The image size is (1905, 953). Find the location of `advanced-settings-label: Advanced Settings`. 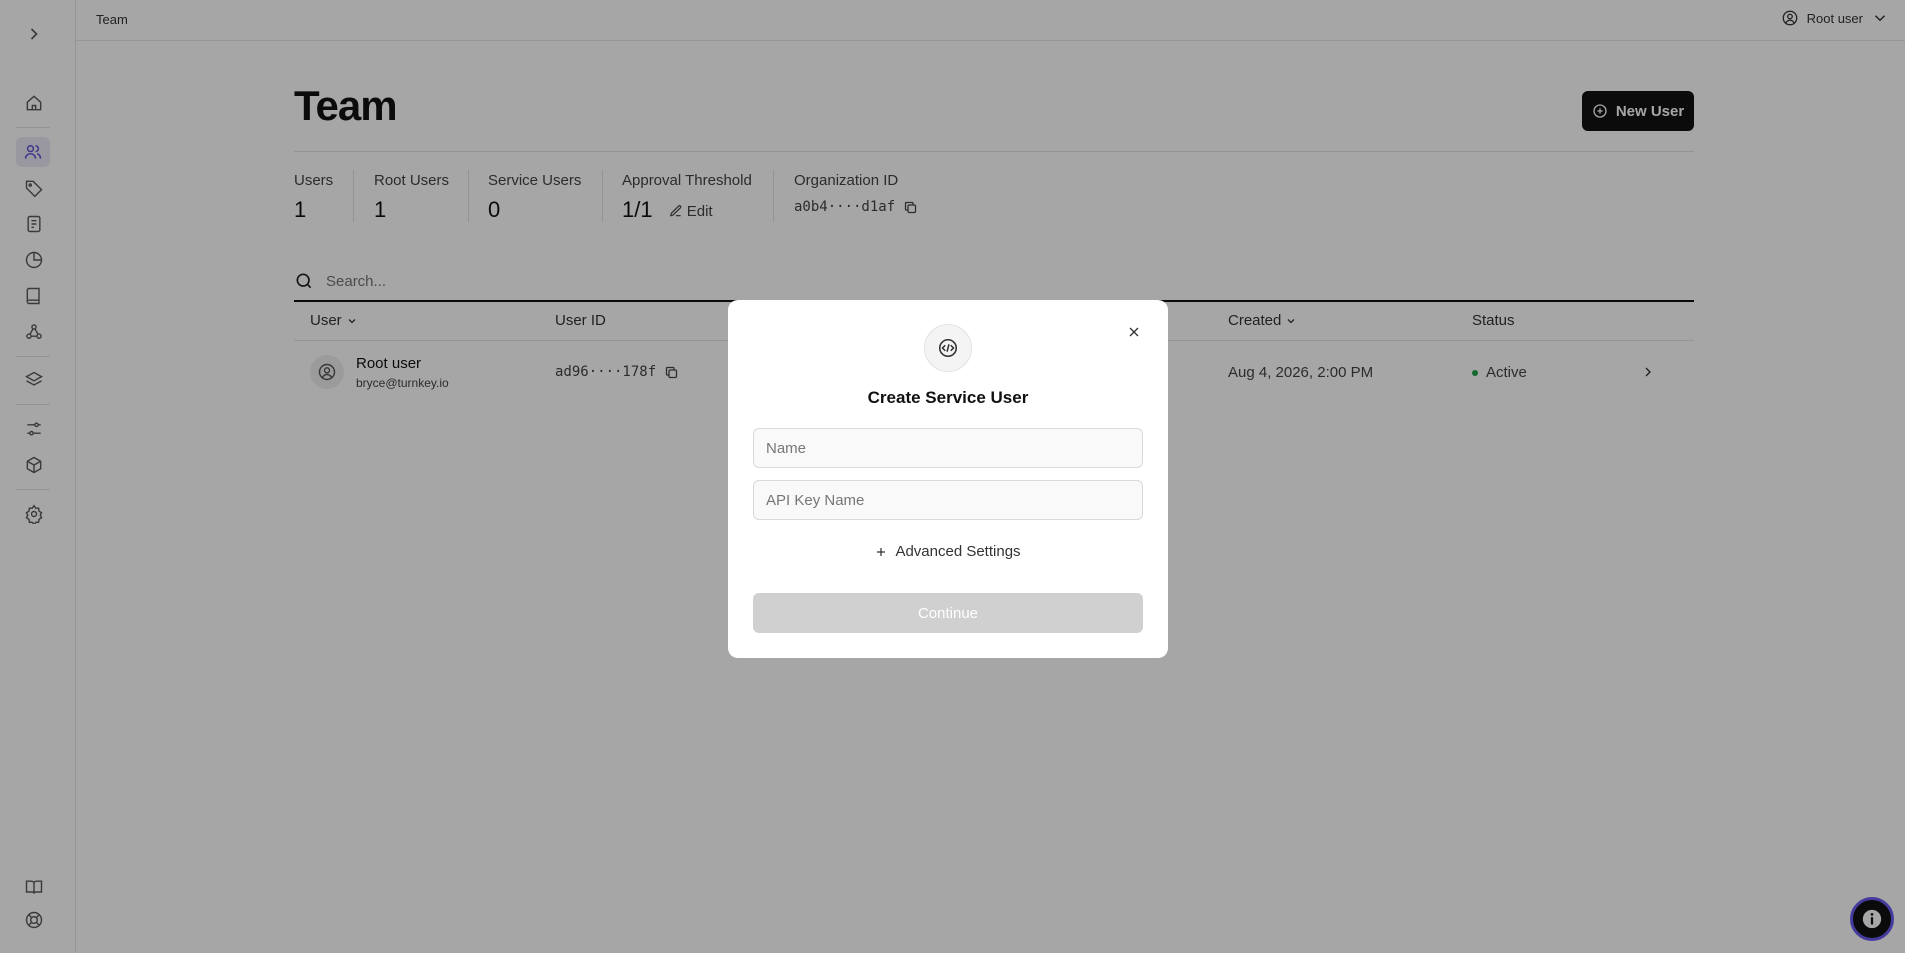

advanced-settings-label: Advanced Settings is located at coordinates (958, 551).